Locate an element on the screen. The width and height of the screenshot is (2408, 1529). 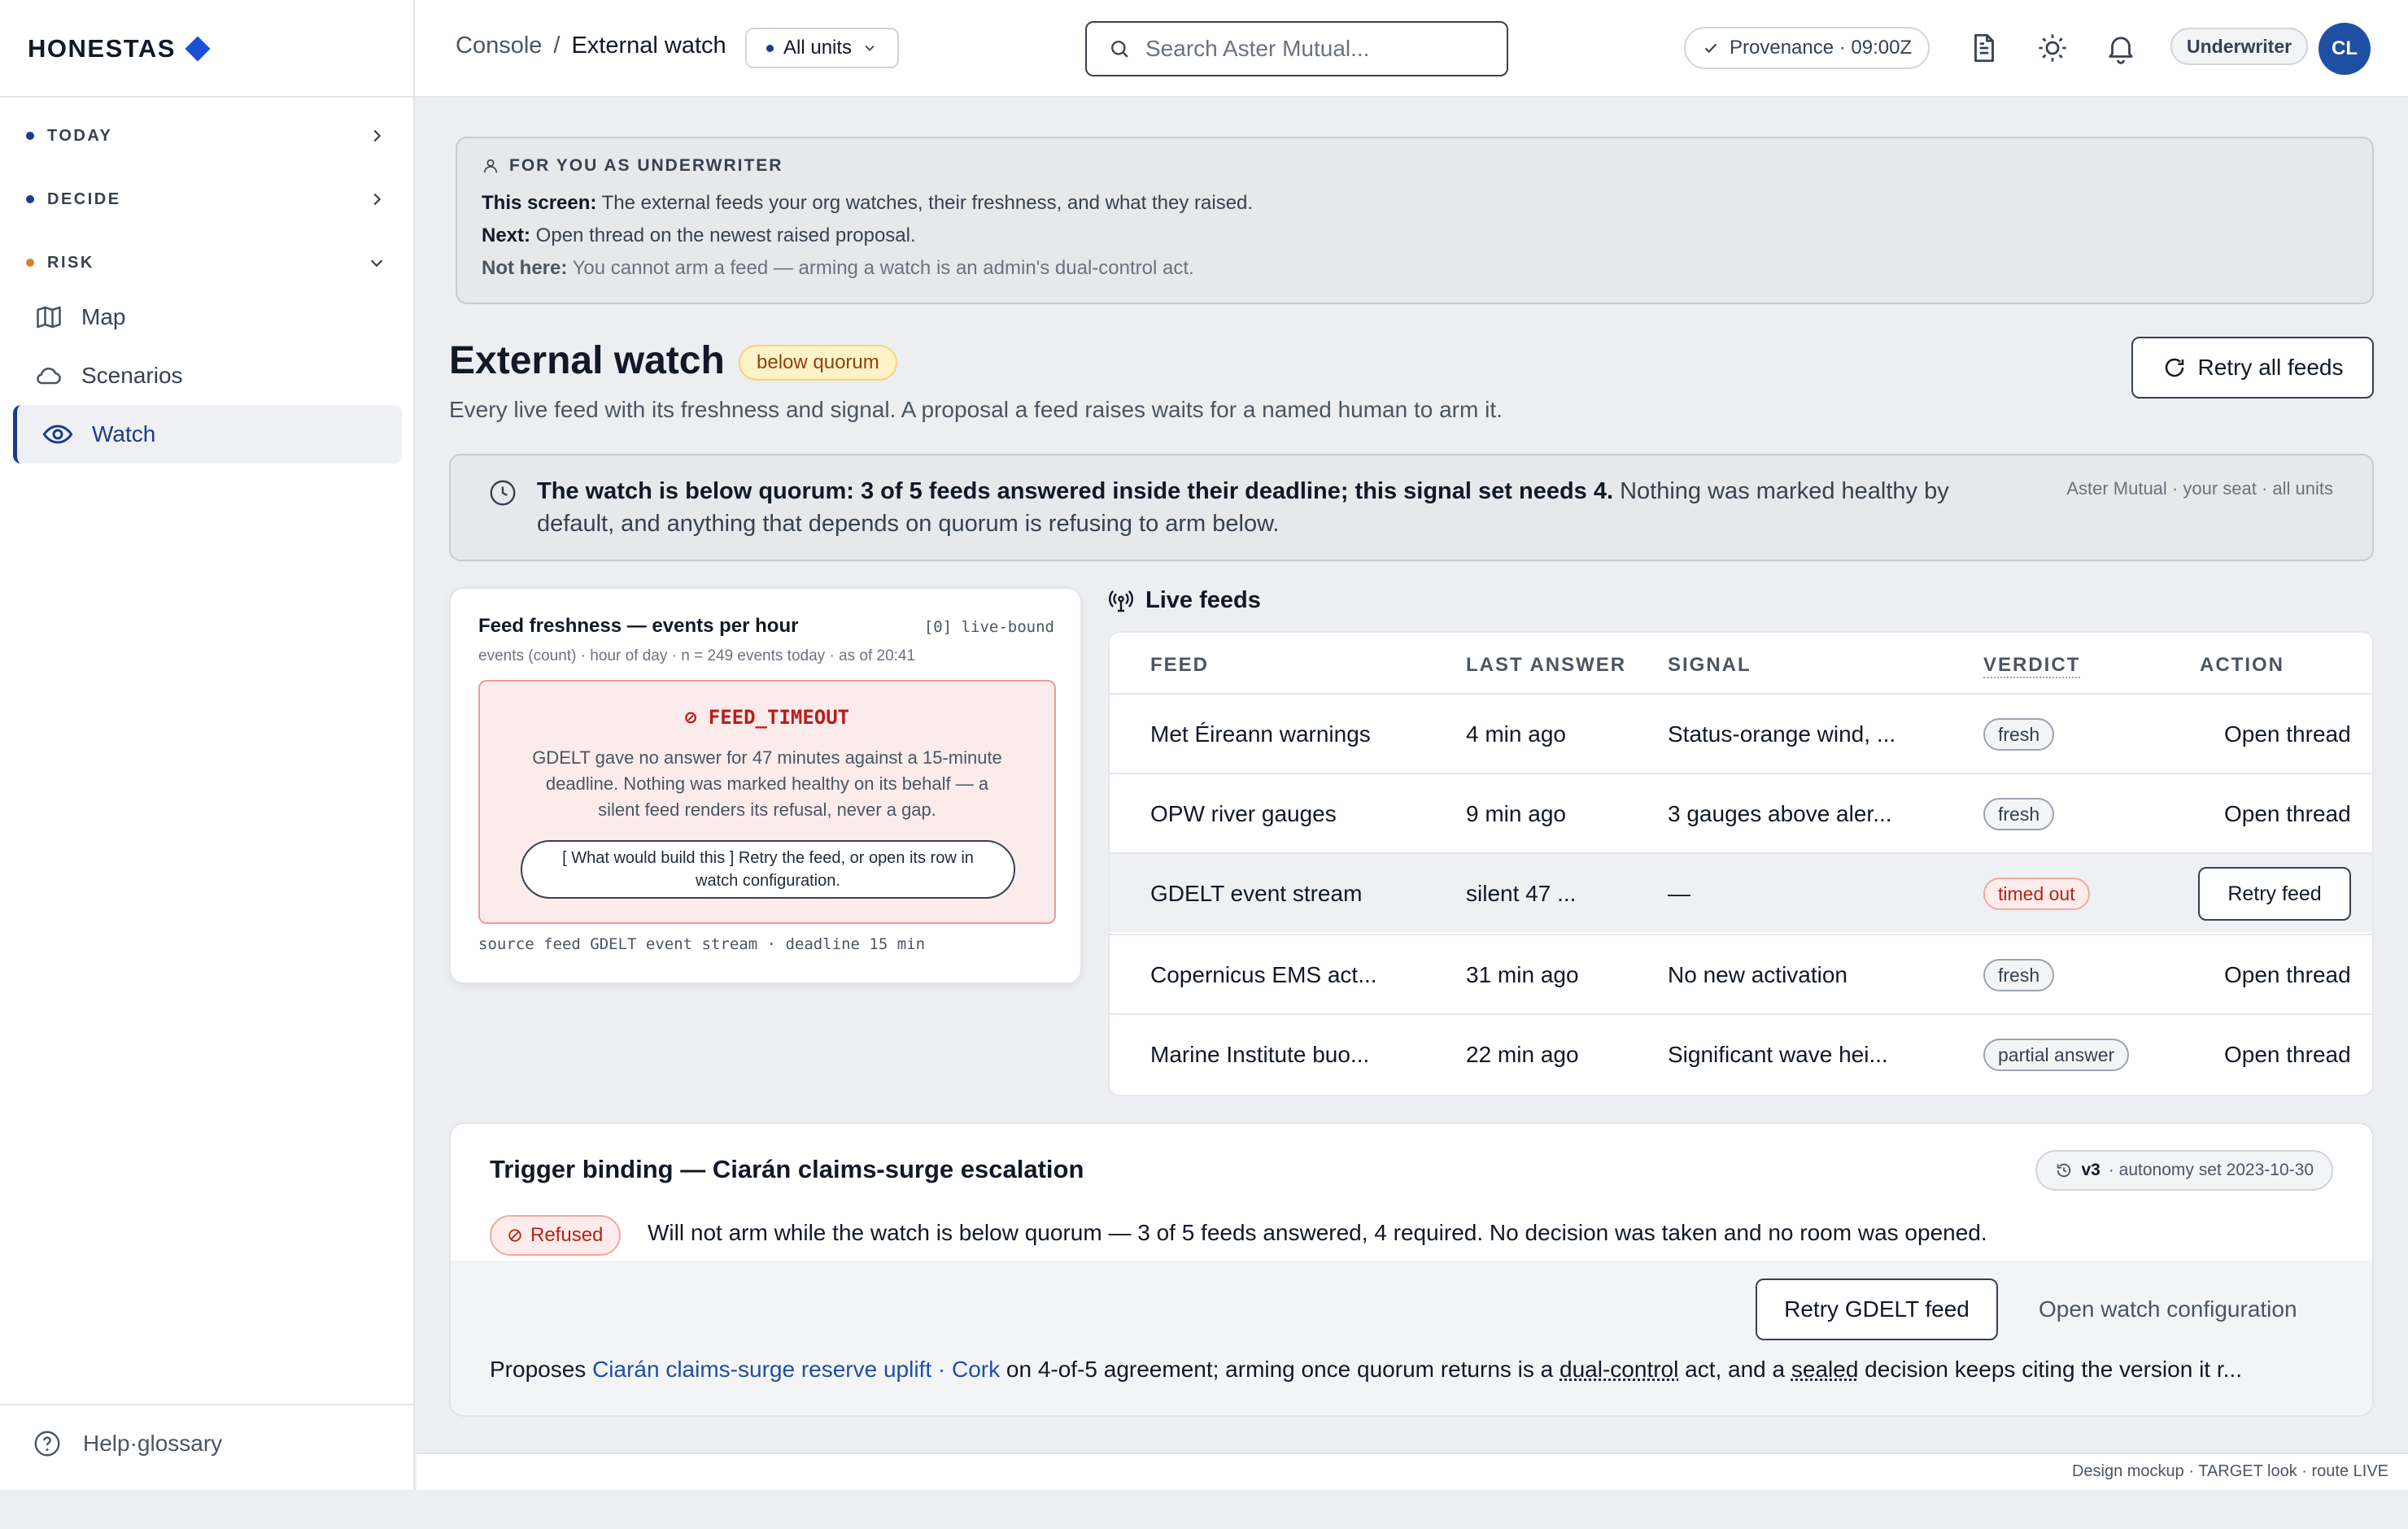
bell-icon is located at coordinates (2121, 48).